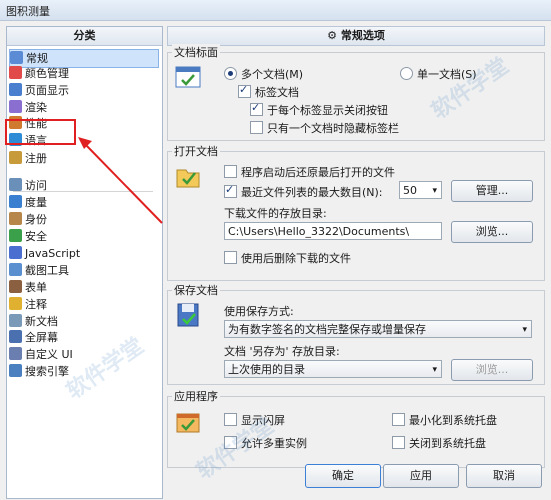 The image size is (551, 500). What do you see at coordinates (275, 213) in the screenshot?
I see `download-dir-label: 下载文件的存放目录:` at bounding box center [275, 213].